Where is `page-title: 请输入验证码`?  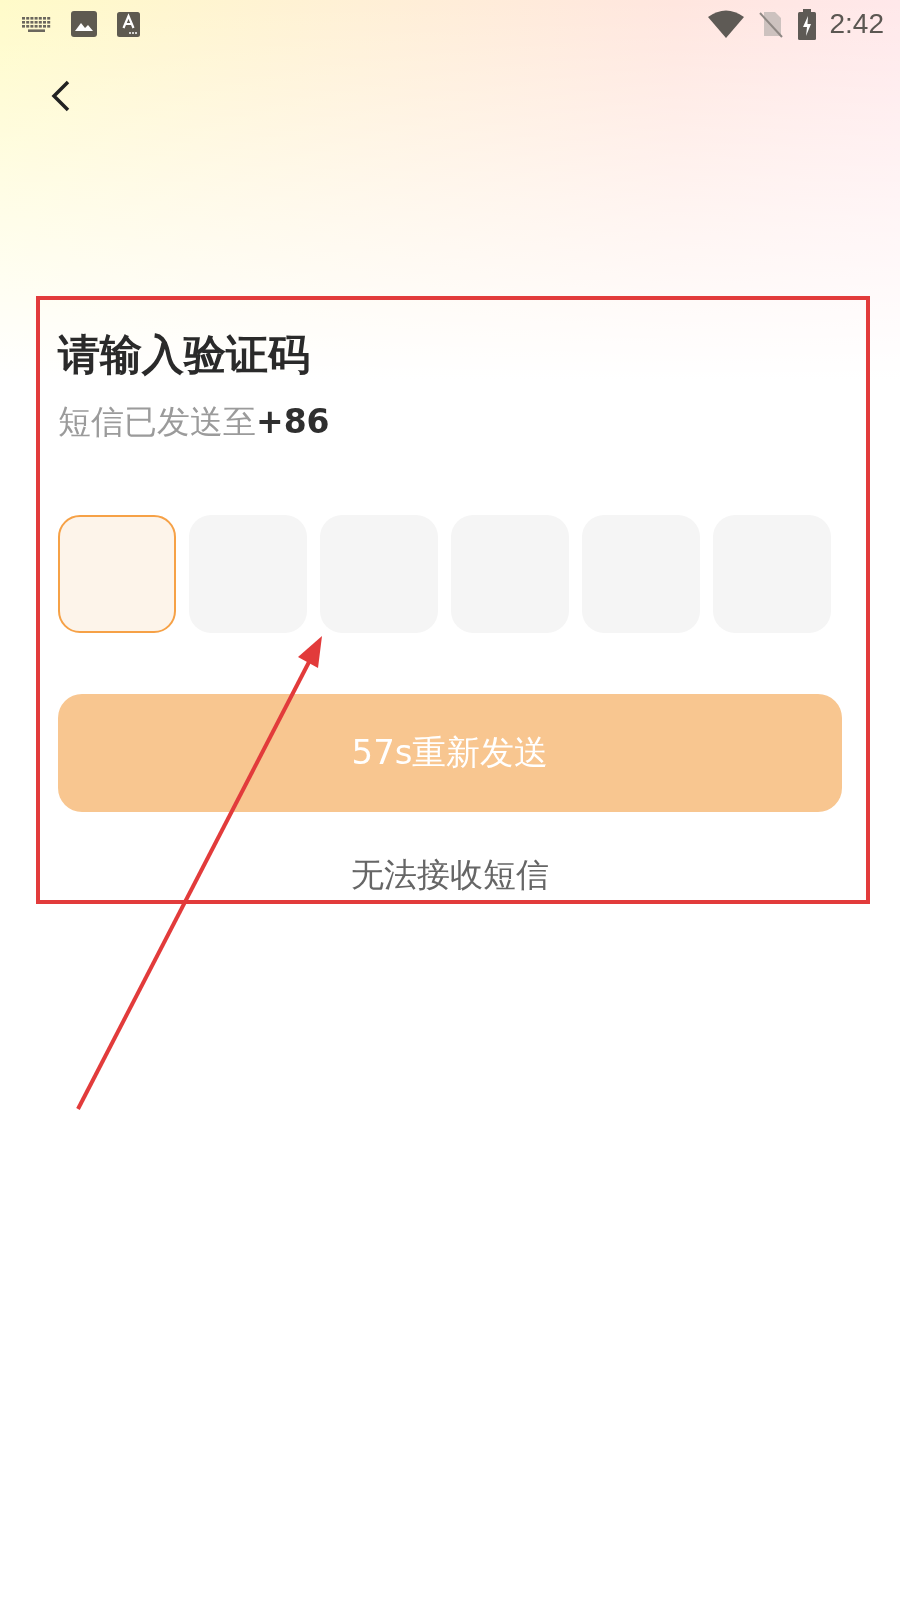
page-title: 请输入验证码 is located at coordinates (184, 355).